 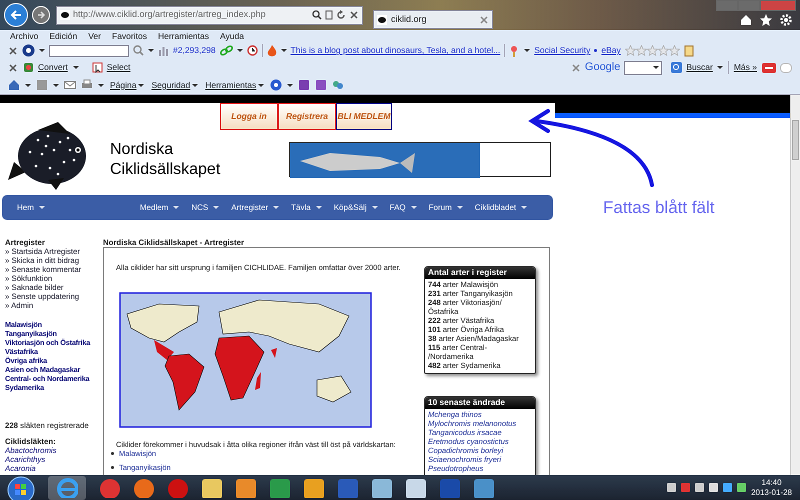 What do you see at coordinates (97, 67) in the screenshot?
I see `cursor-icon` at bounding box center [97, 67].